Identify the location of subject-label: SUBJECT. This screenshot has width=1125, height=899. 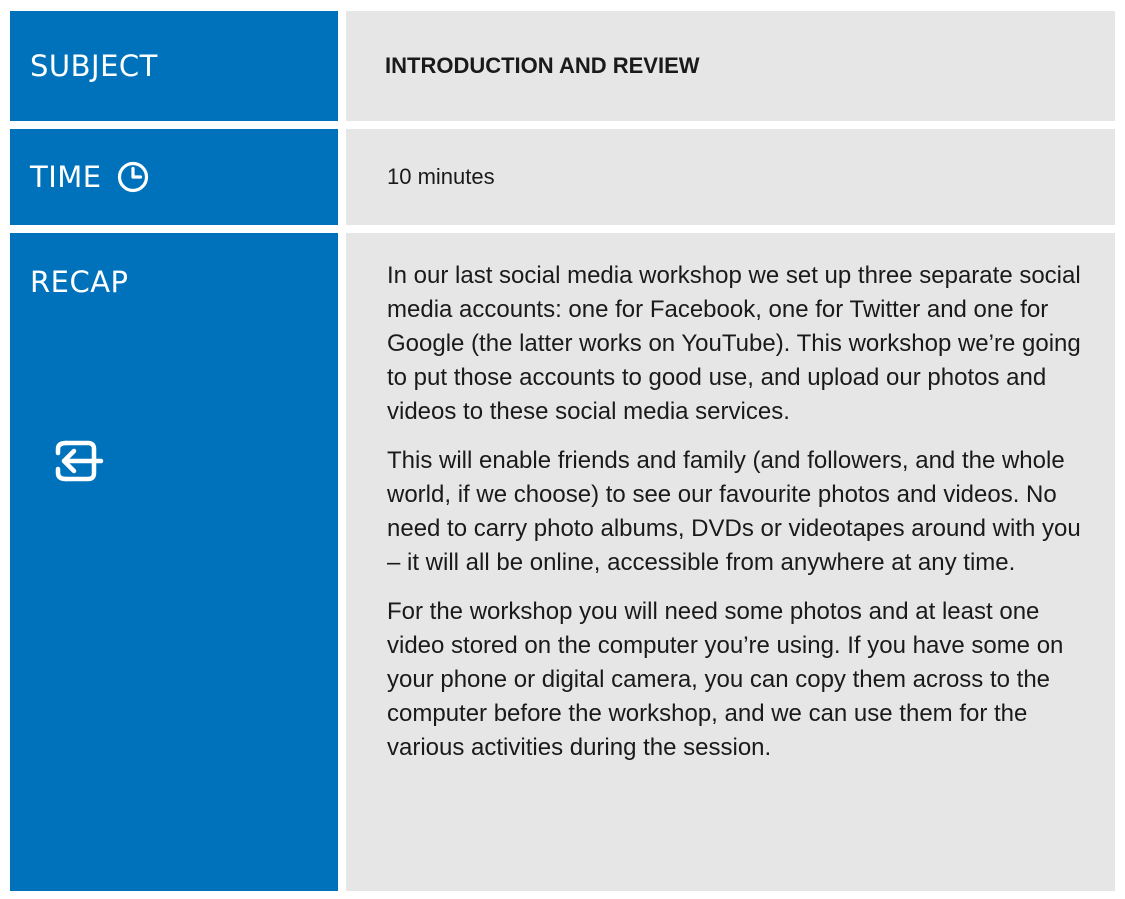
(94, 66).